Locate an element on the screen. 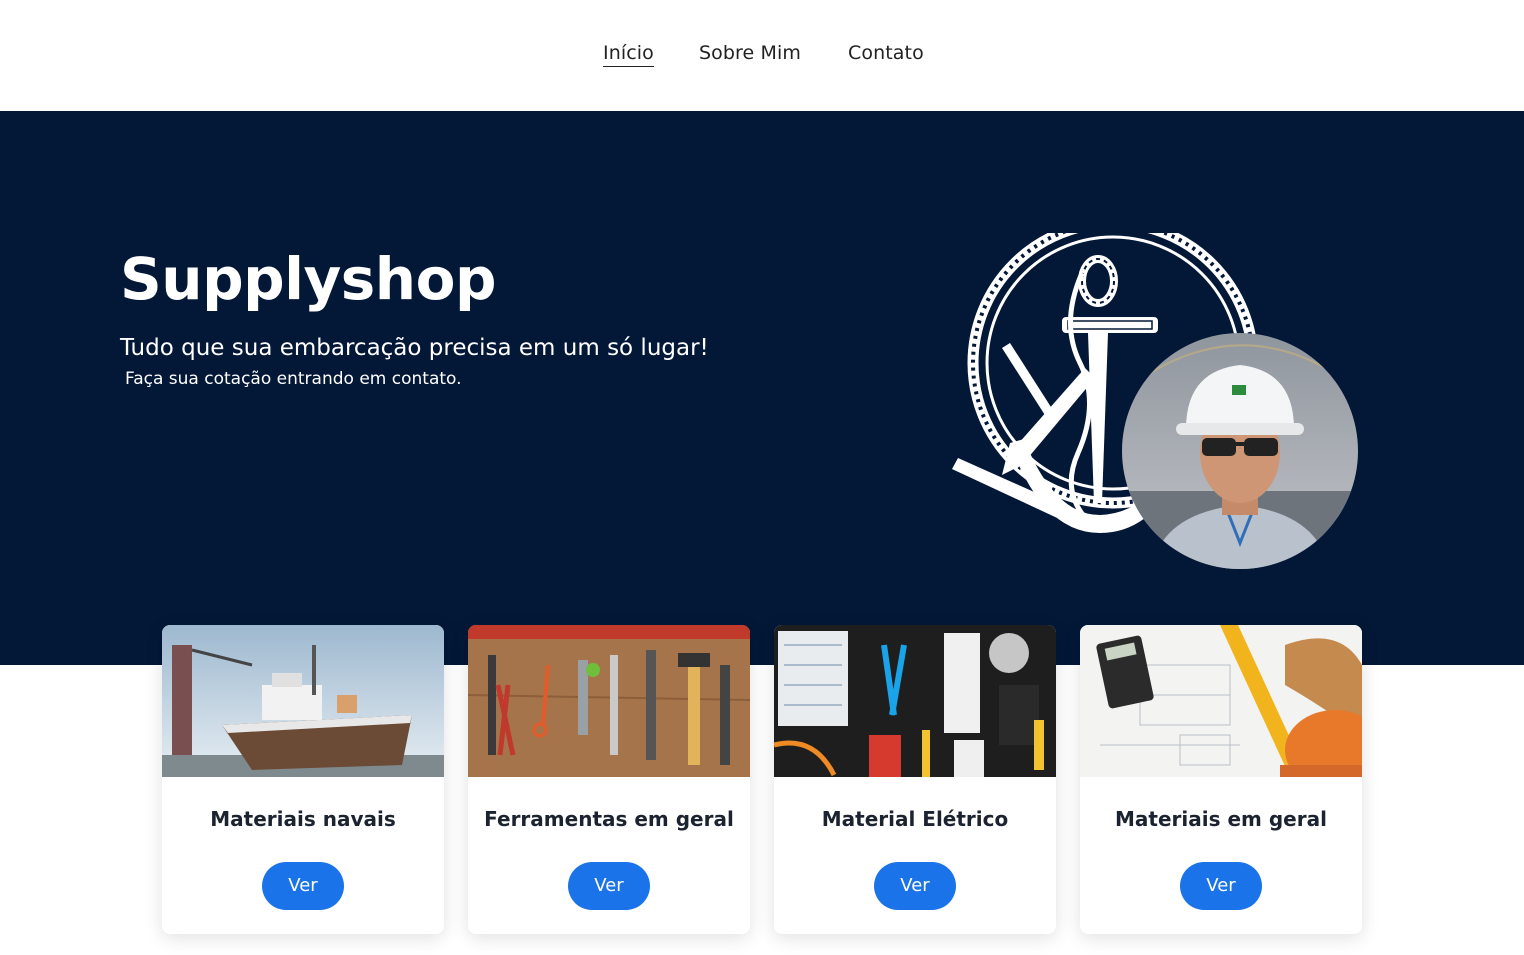  category-card: Materiais navais Ver is located at coordinates (303, 779).